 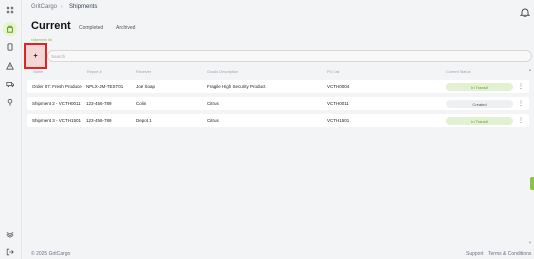 What do you see at coordinates (57, 120) in the screenshot?
I see `cell-name: Shipment 3 - VCTH1501` at bounding box center [57, 120].